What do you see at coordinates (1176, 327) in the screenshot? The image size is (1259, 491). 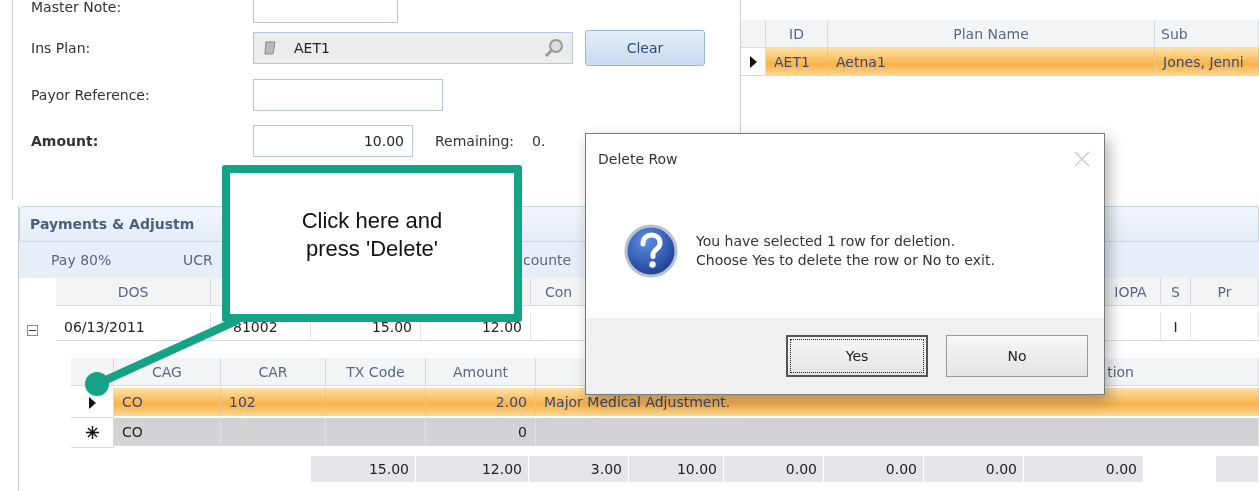 I see `table-cell: I` at bounding box center [1176, 327].